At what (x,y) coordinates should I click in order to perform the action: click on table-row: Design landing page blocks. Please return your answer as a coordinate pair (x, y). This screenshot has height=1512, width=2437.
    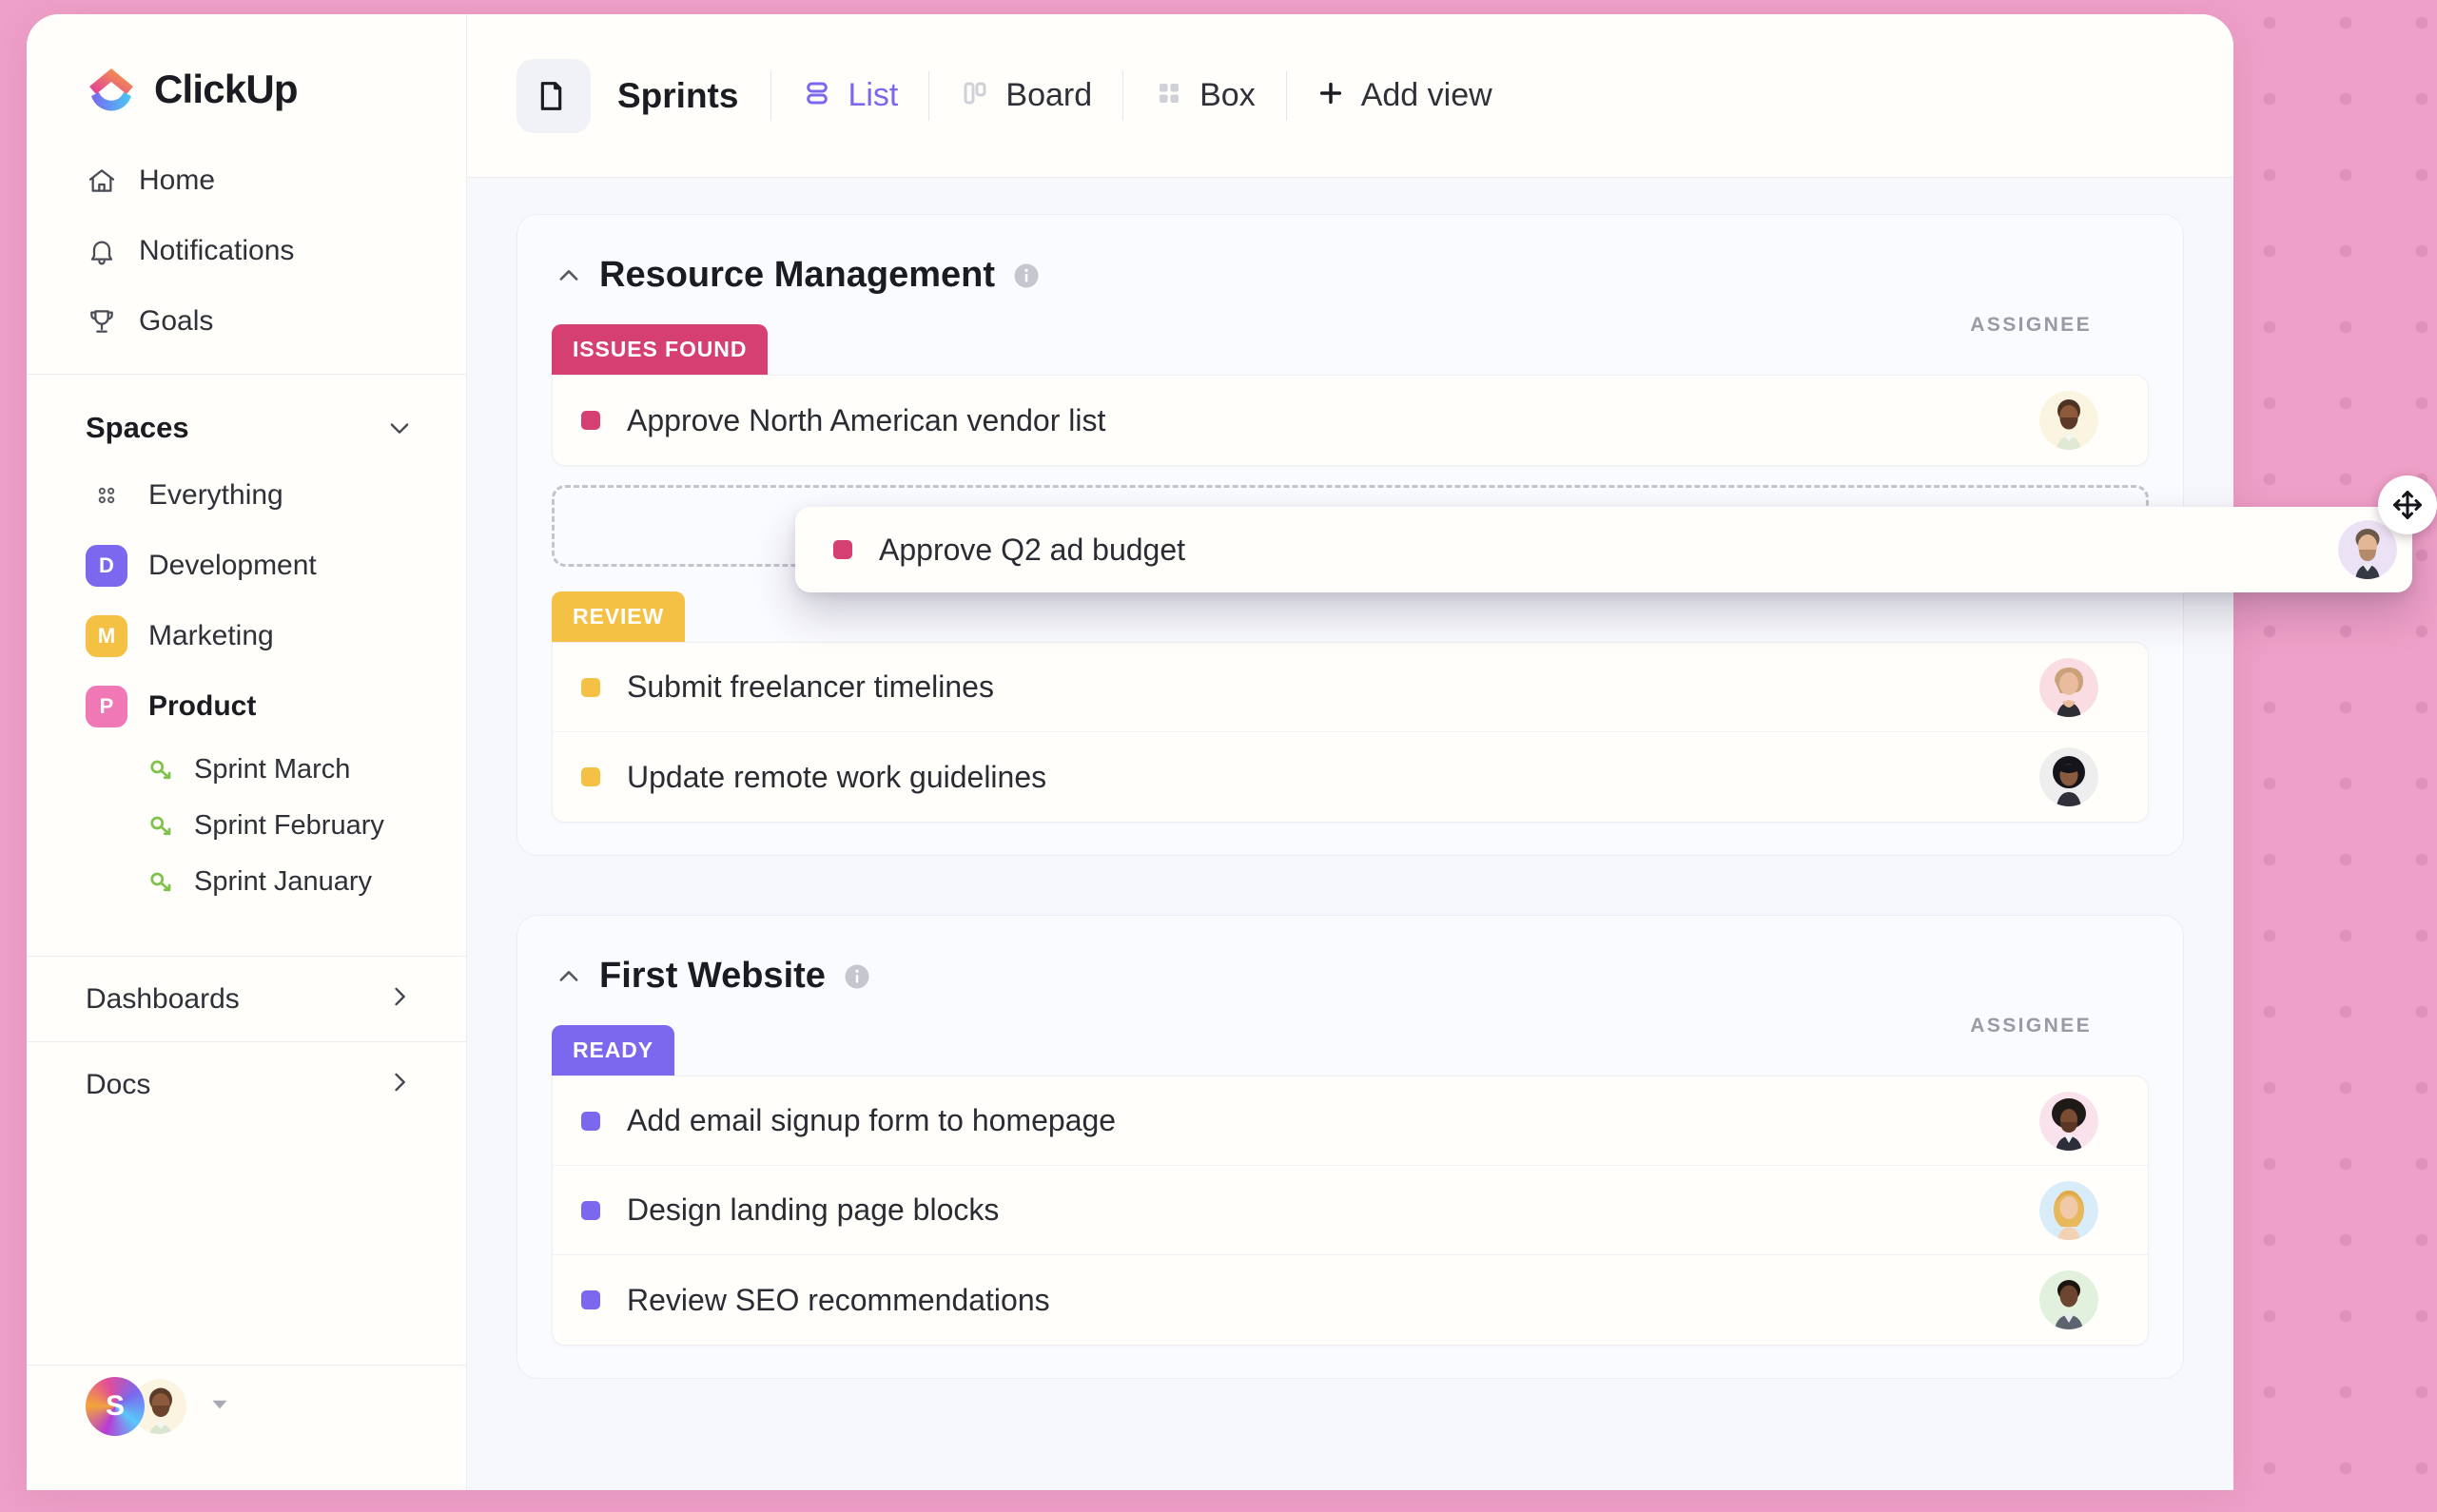
    Looking at the image, I should click on (1350, 1210).